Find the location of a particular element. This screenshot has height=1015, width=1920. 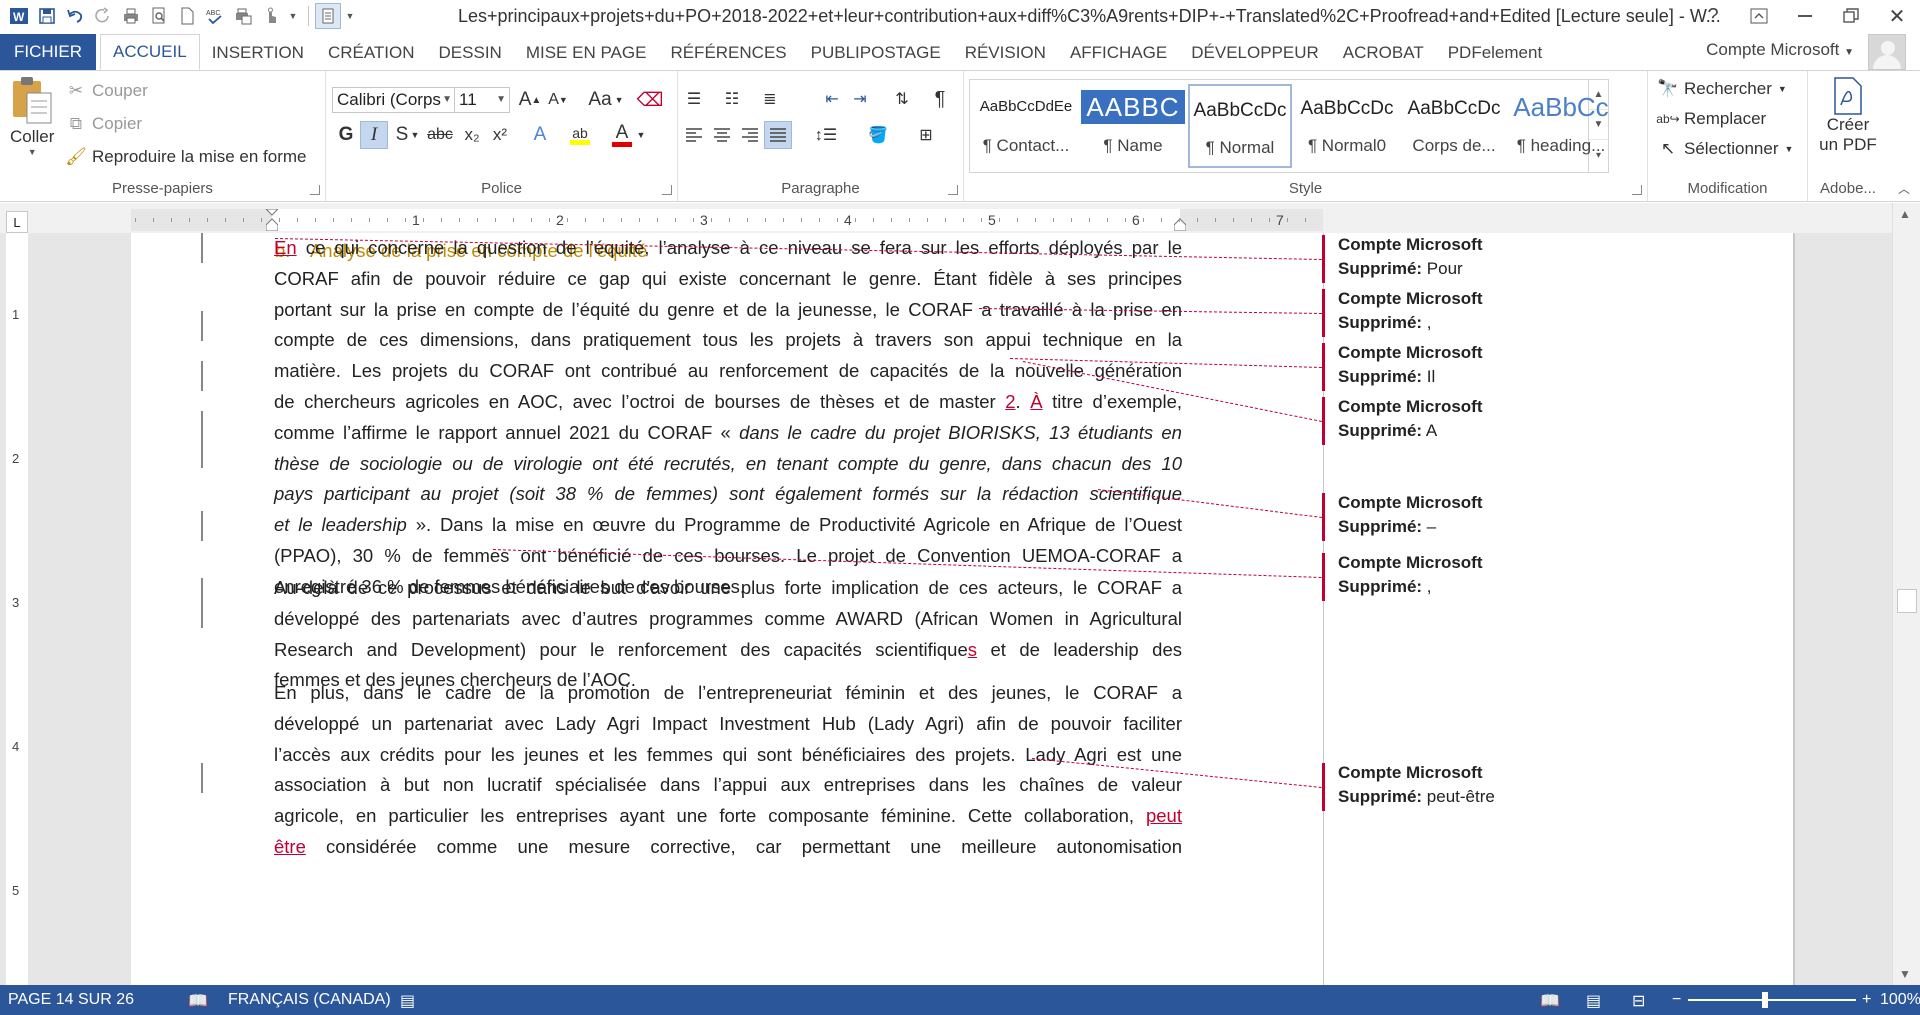

zoom-slider is located at coordinates (1772, 1000).